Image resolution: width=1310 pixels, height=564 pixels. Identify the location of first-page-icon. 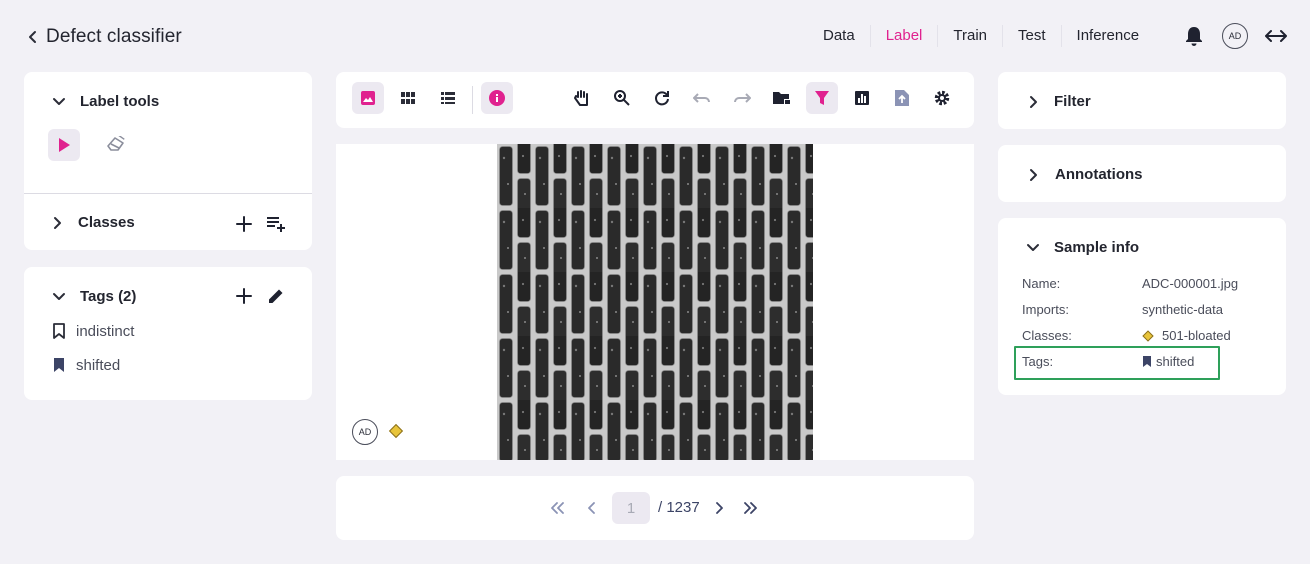
(558, 508).